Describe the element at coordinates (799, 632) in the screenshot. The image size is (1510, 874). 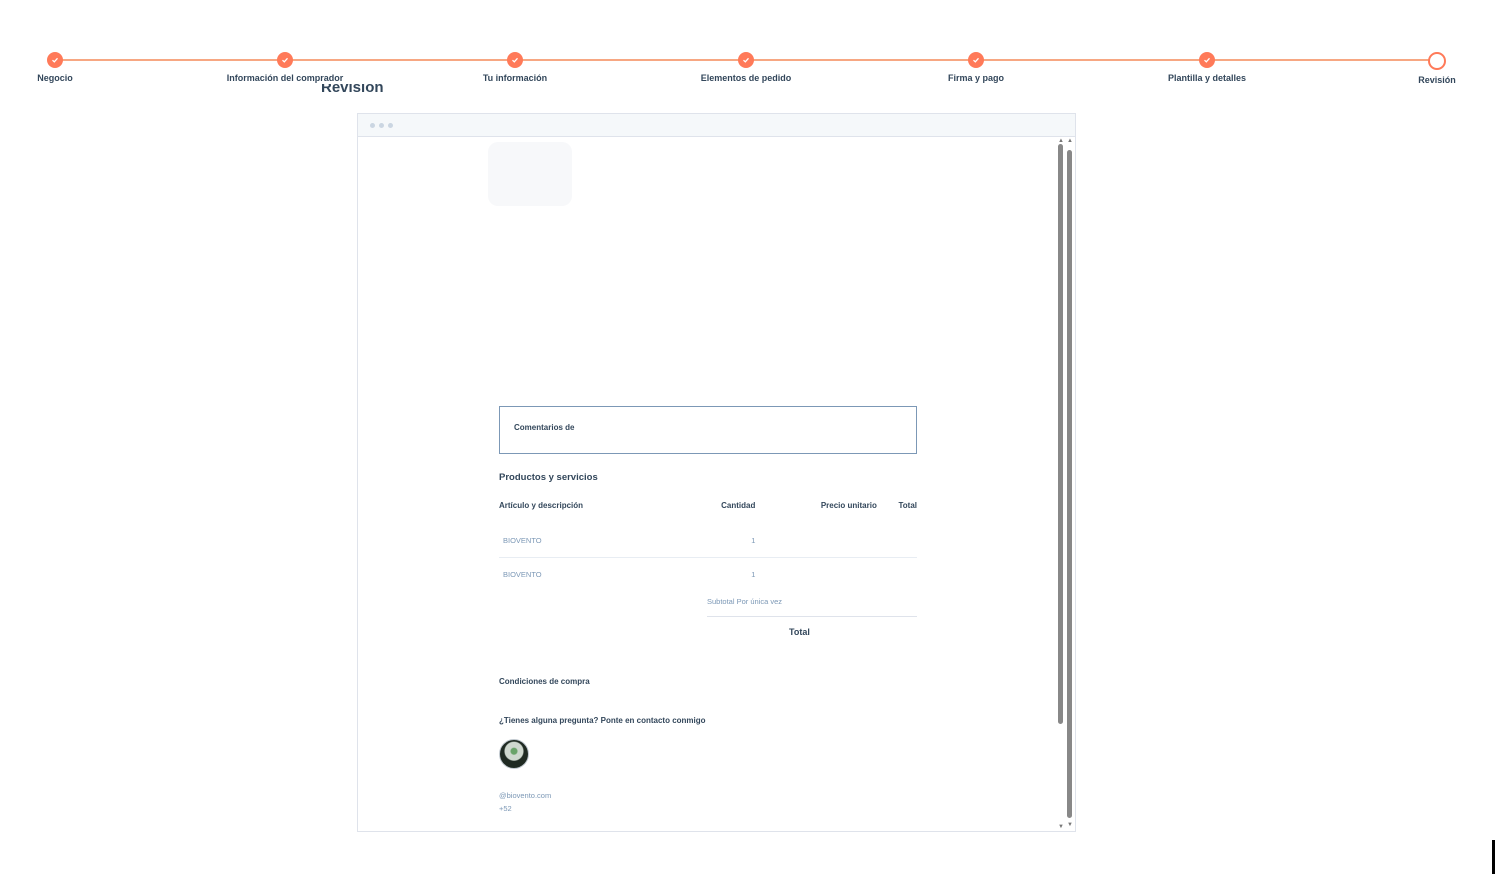
I see `total-label: Total` at that location.